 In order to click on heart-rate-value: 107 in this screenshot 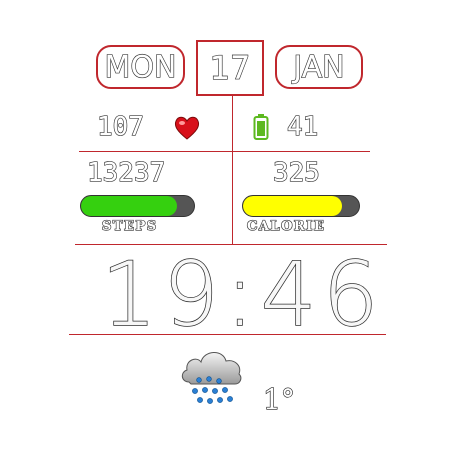, I will do `click(120, 126)`.